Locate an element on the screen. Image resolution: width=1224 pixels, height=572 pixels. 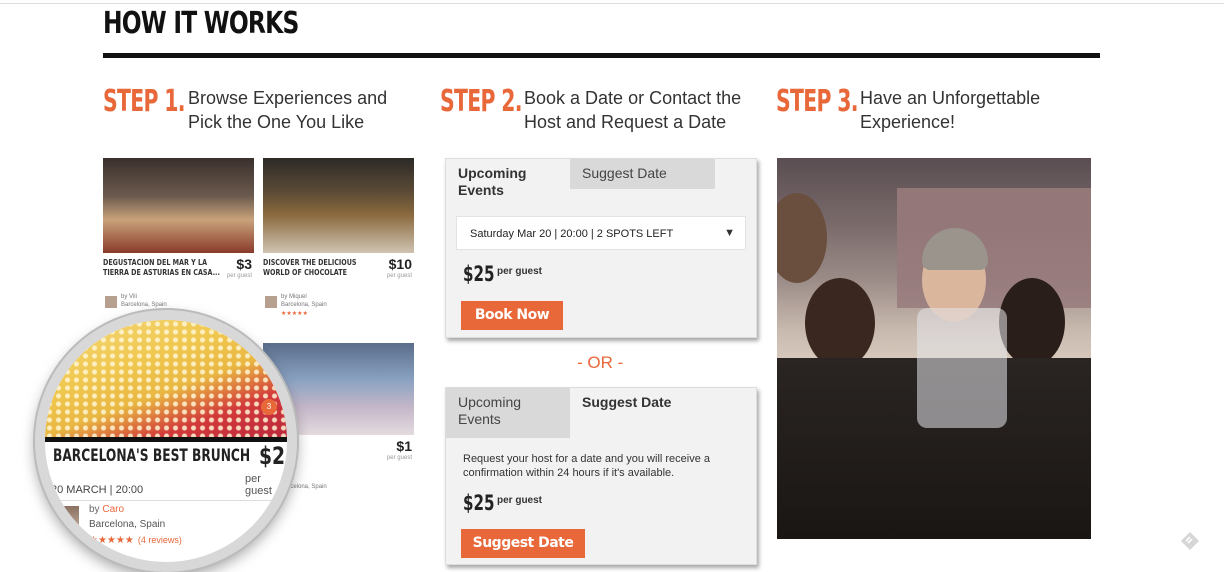
by-prefix: by is located at coordinates (96, 509).